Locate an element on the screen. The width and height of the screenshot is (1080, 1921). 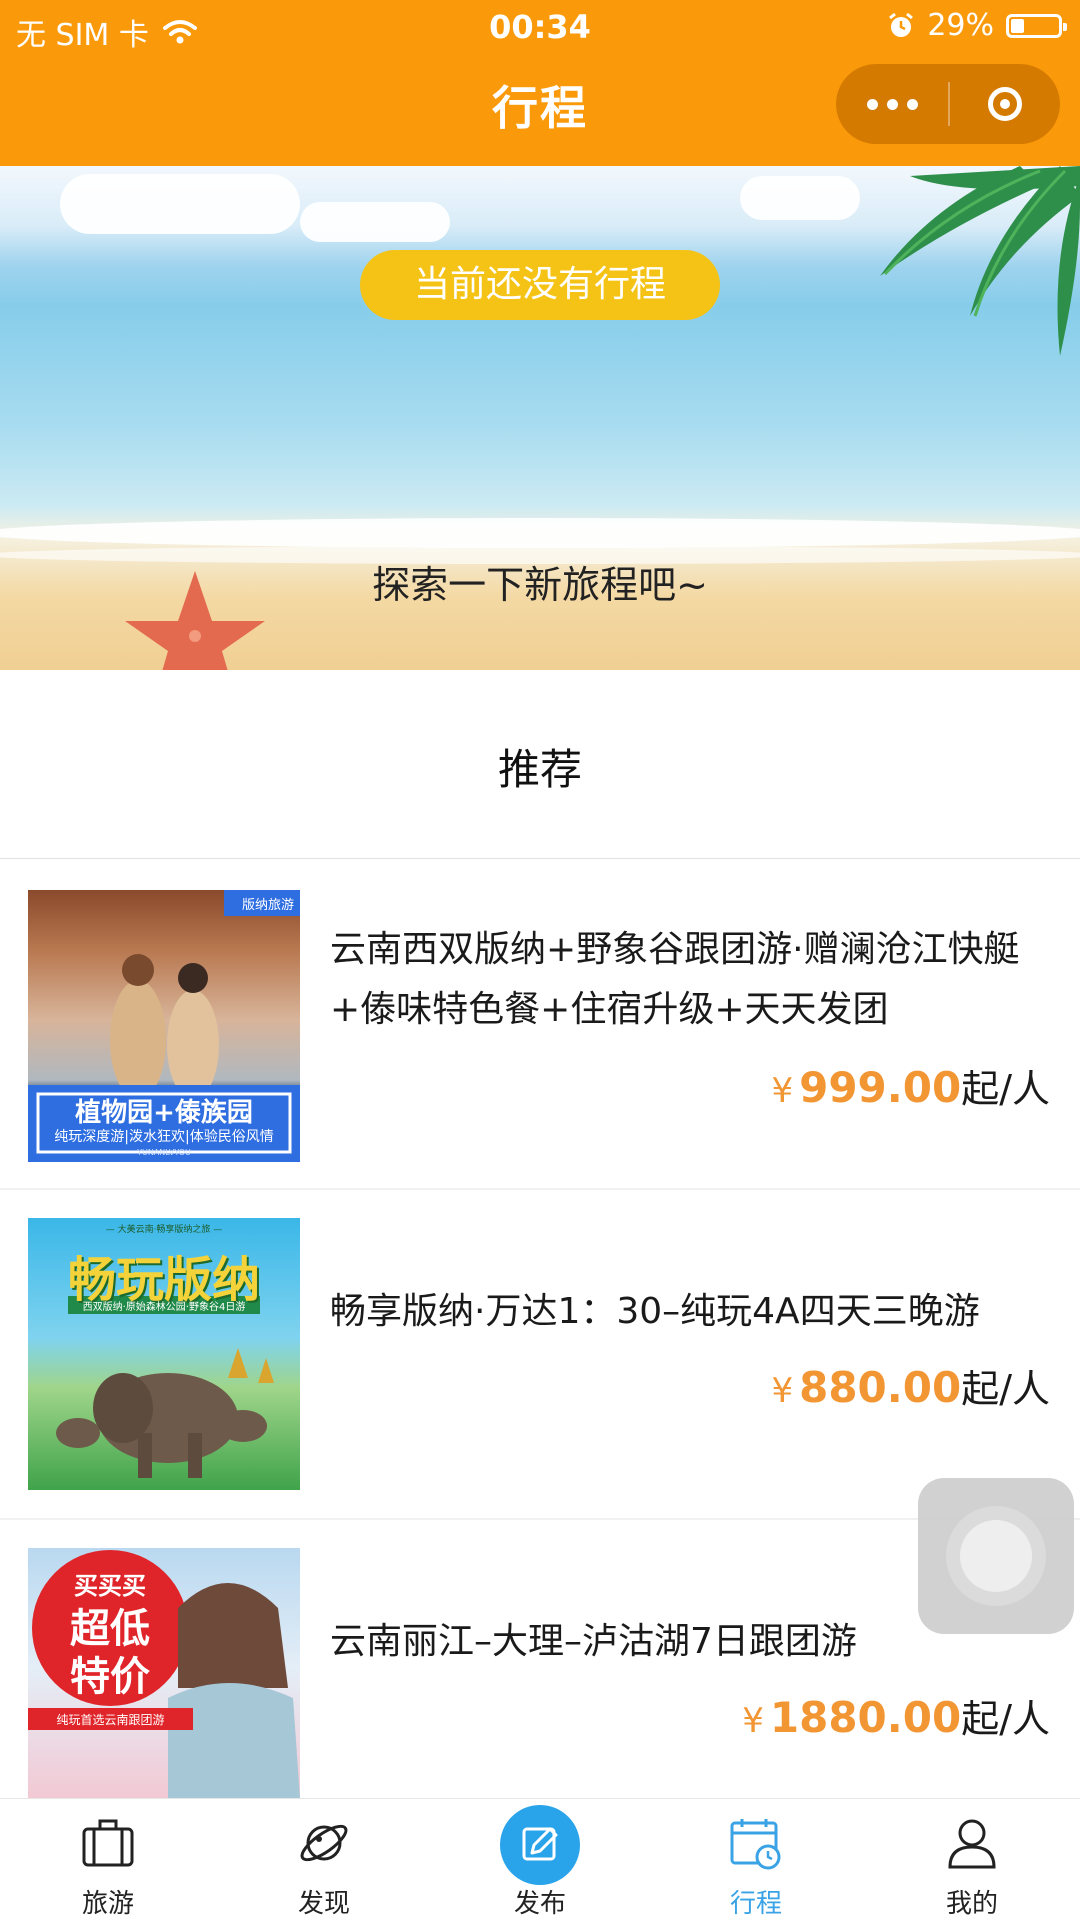
publish-button-circle is located at coordinates (540, 1845).